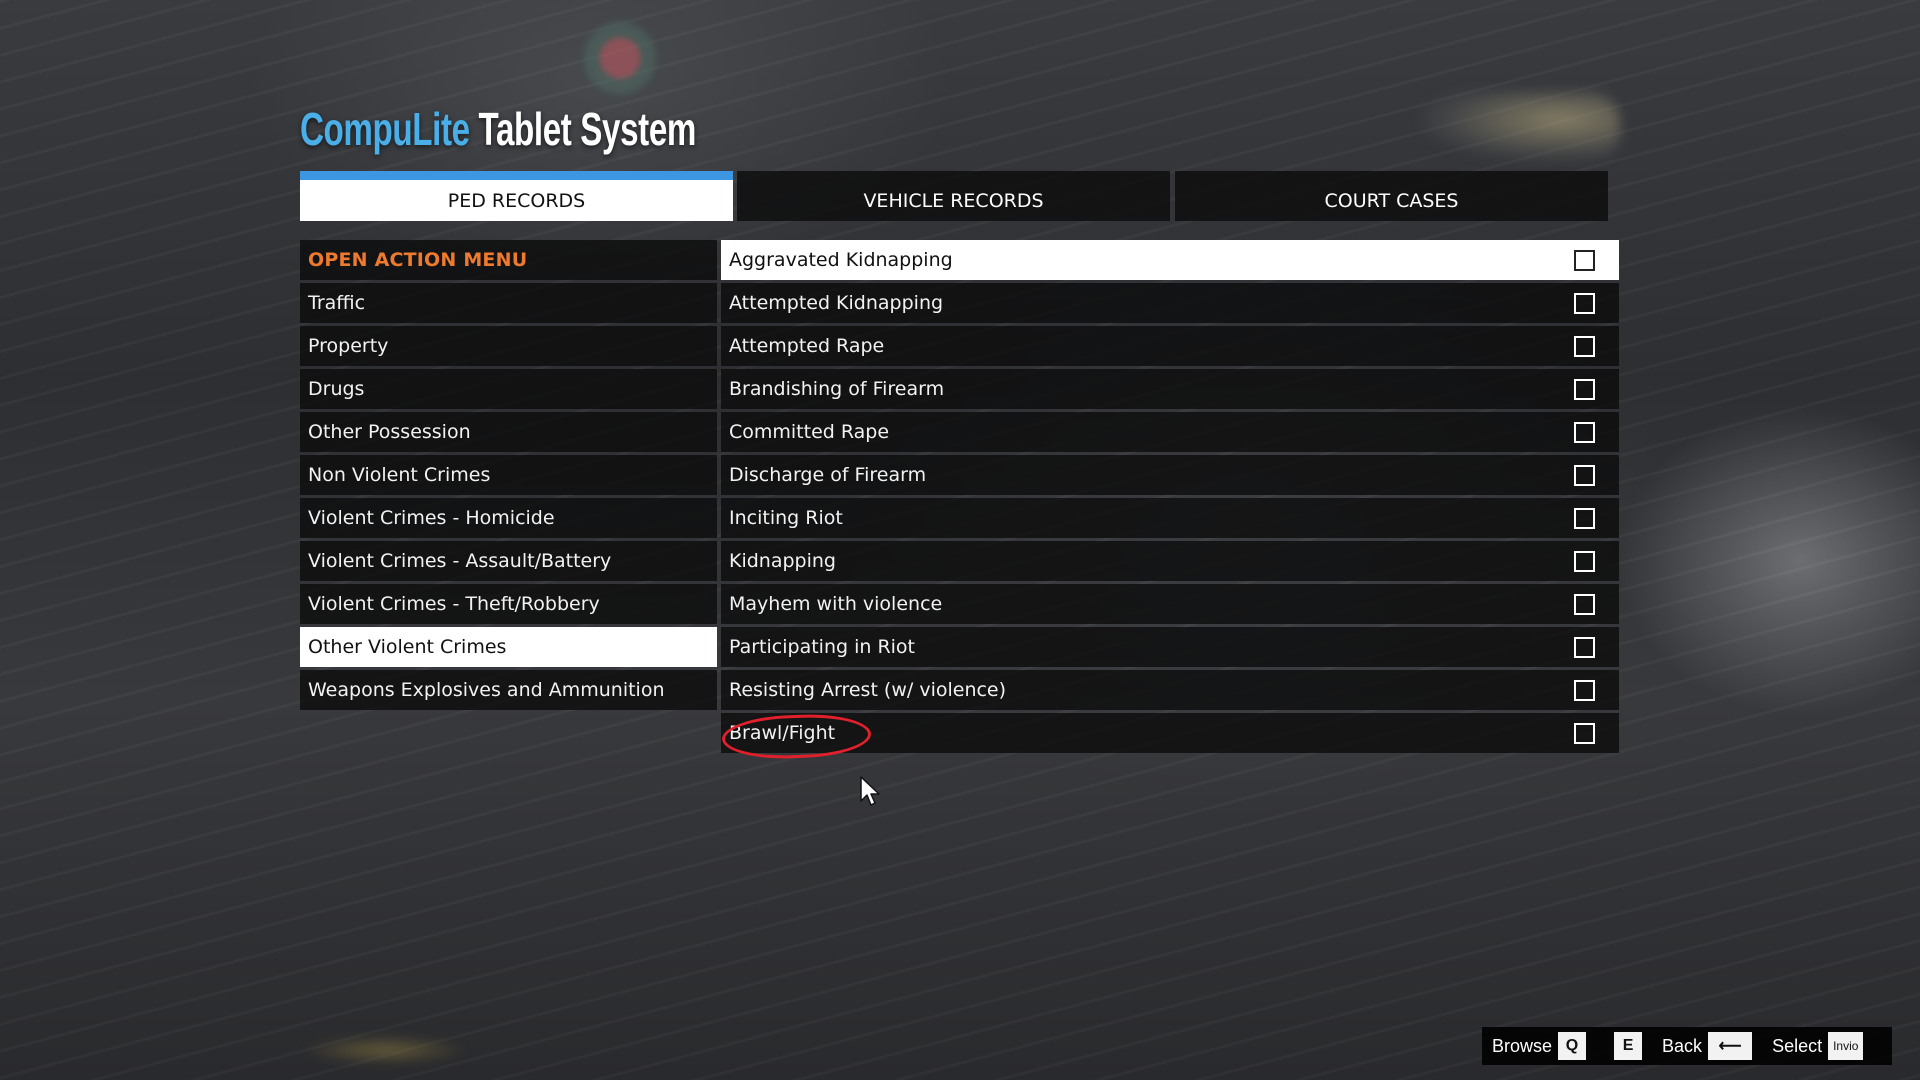  Describe the element at coordinates (1170, 518) in the screenshot. I see `crime-row: Inciting Riot` at that location.